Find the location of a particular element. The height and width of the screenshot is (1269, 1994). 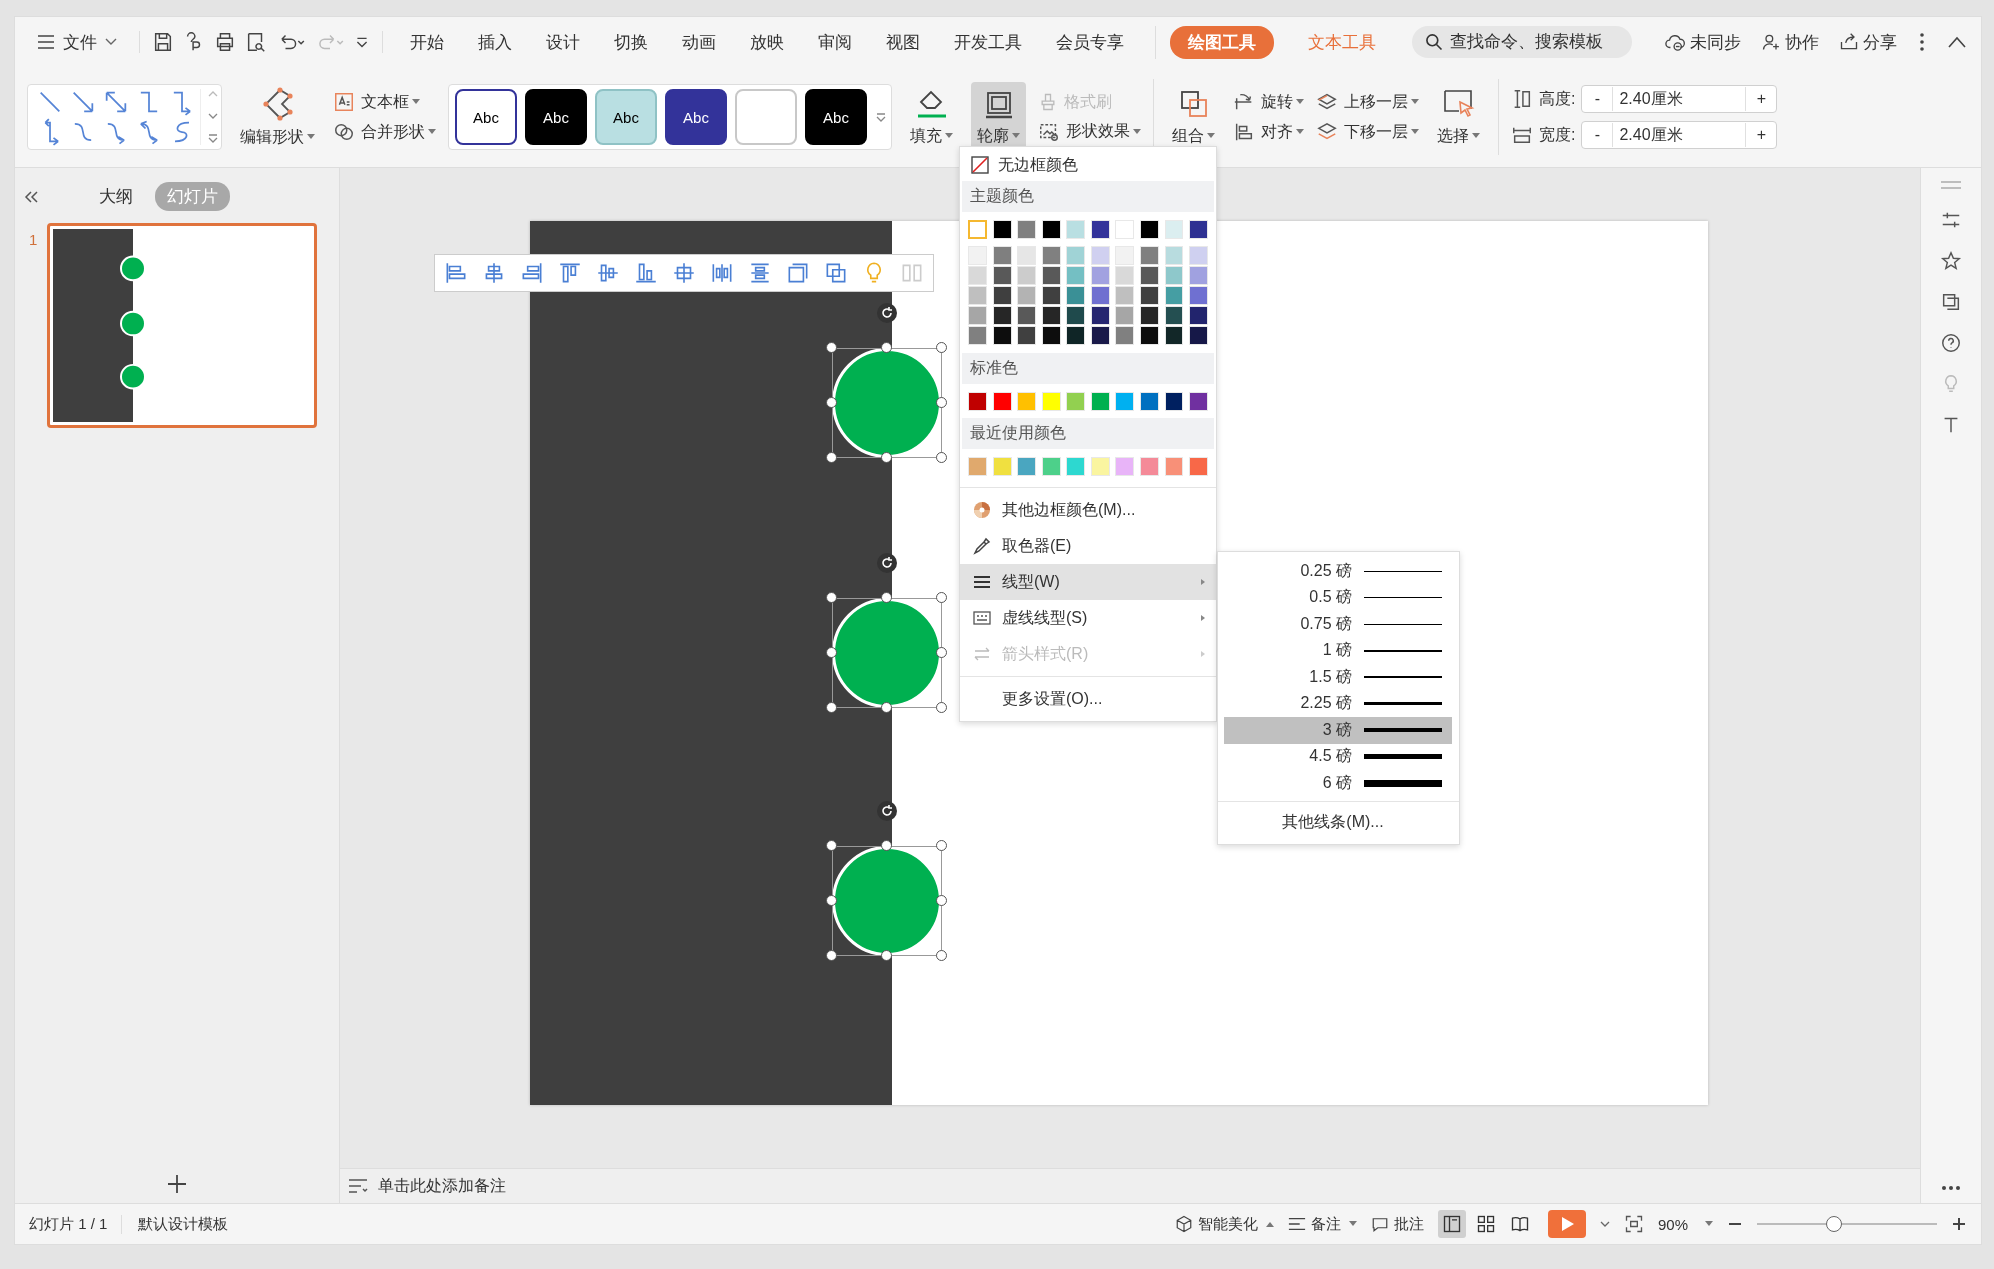

line-weight-option: 0.5 磅 is located at coordinates (1338, 597).